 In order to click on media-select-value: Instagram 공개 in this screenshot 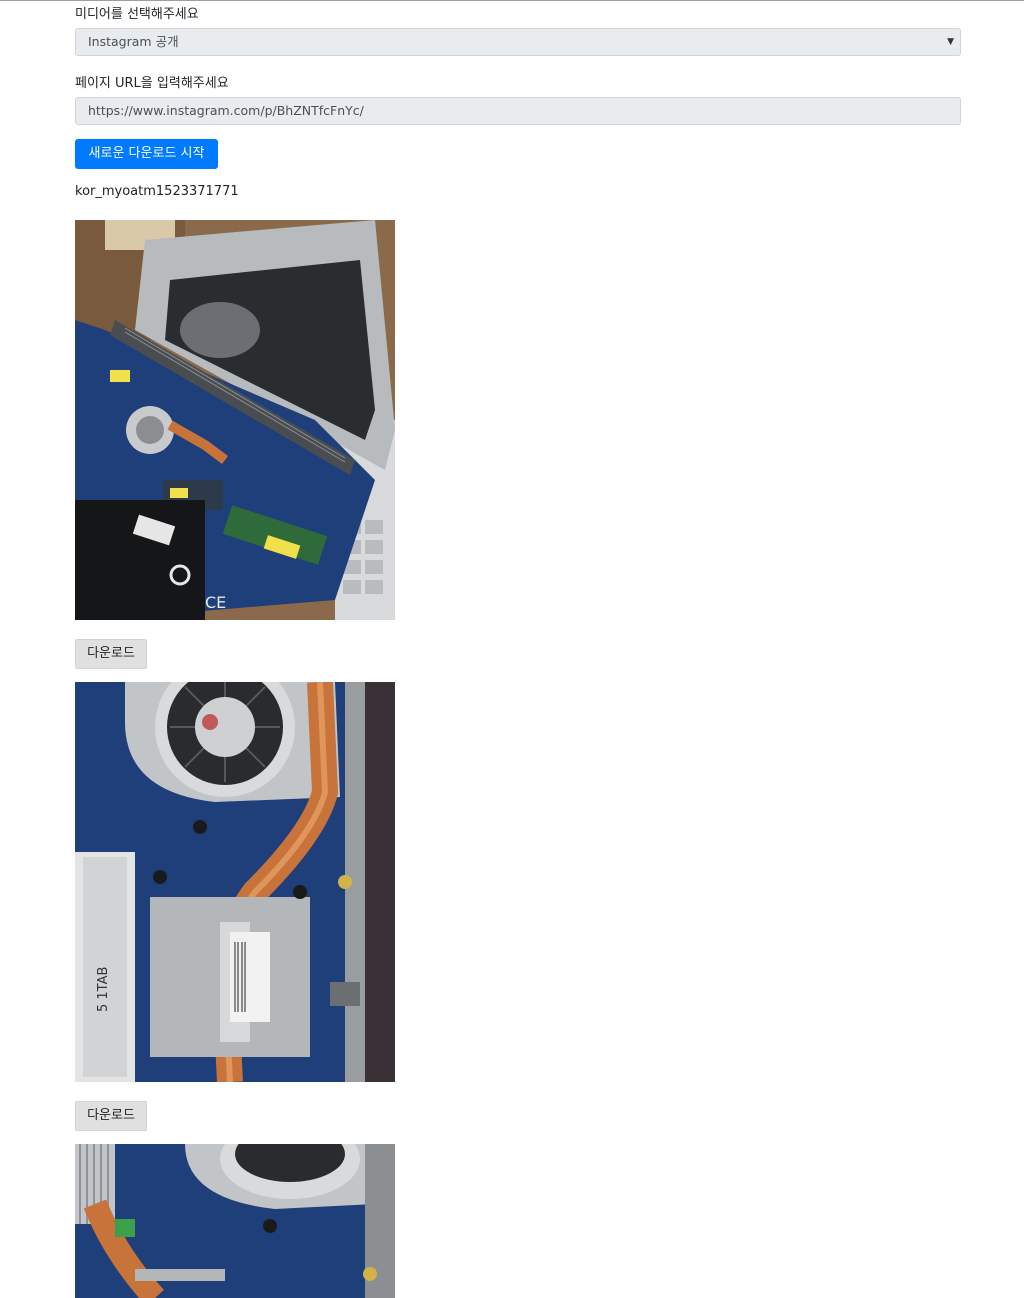, I will do `click(133, 41)`.